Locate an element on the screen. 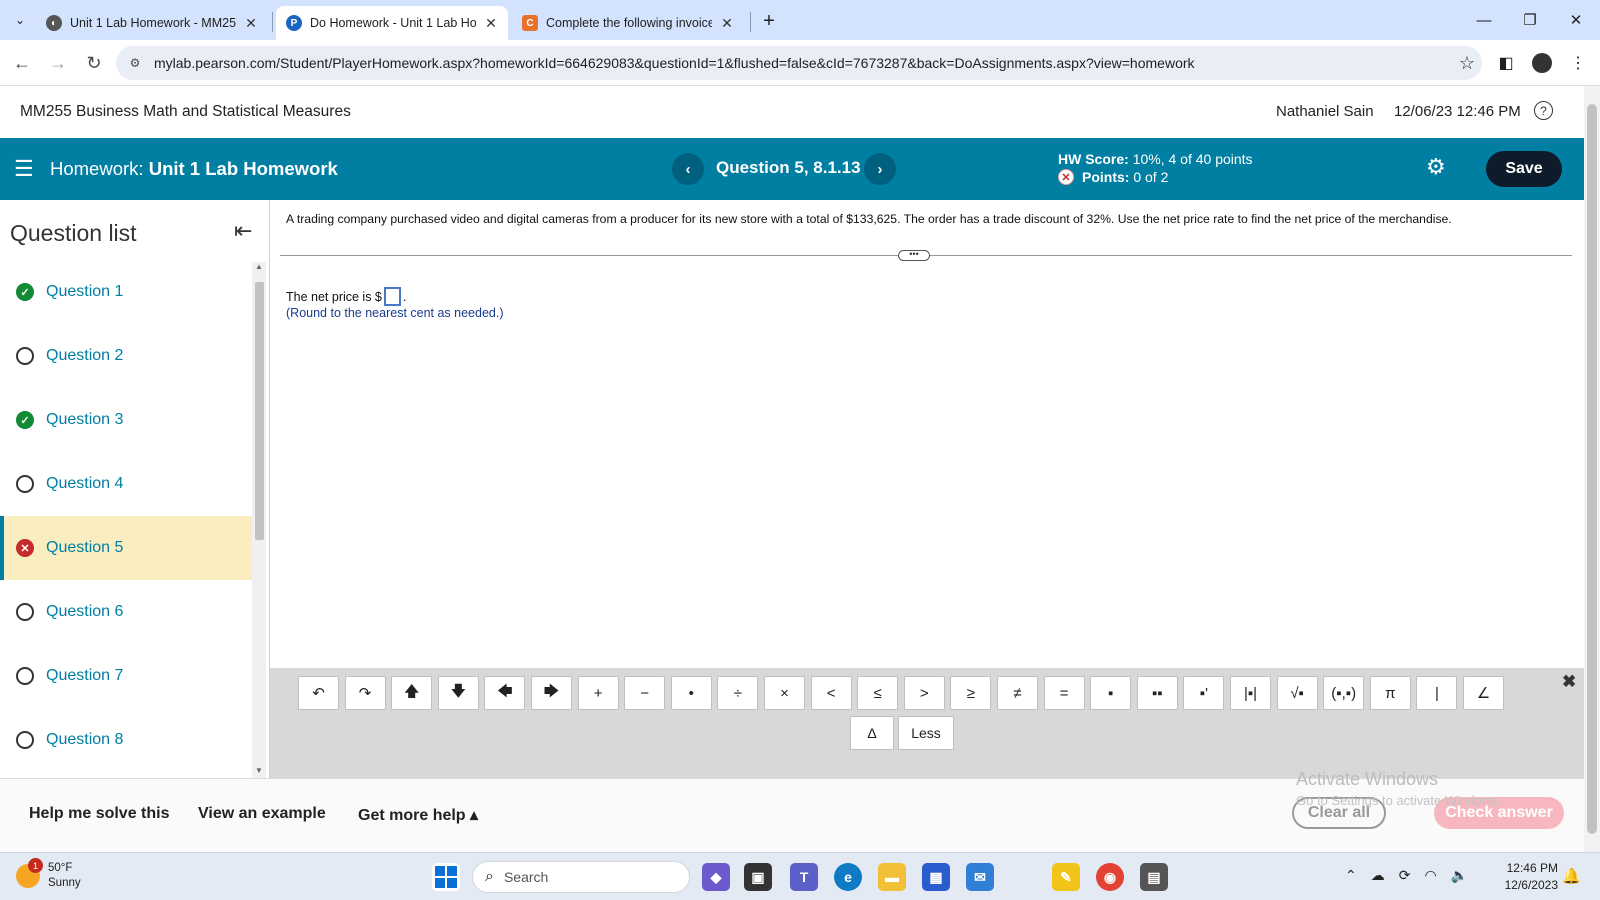  equals-button: = is located at coordinates (1064, 693).